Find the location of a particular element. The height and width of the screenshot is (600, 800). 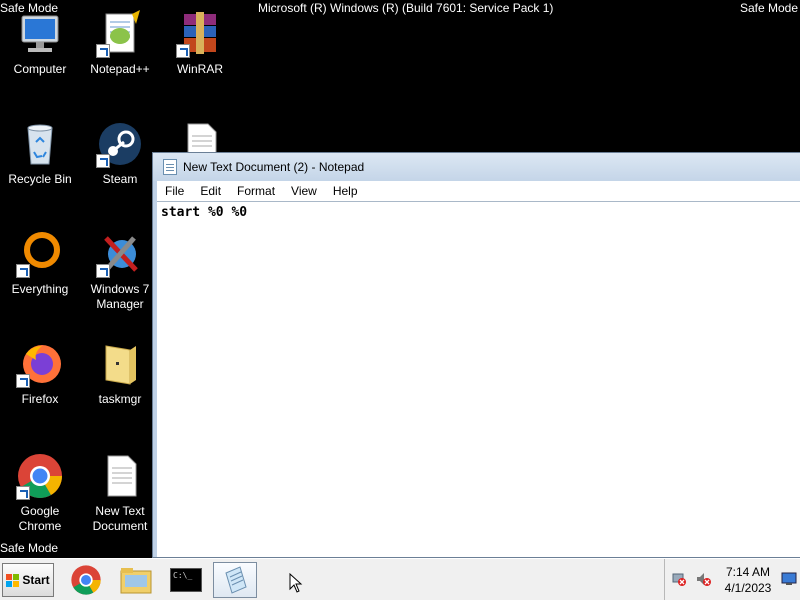

text-document-icon is located at coordinates (120, 476).